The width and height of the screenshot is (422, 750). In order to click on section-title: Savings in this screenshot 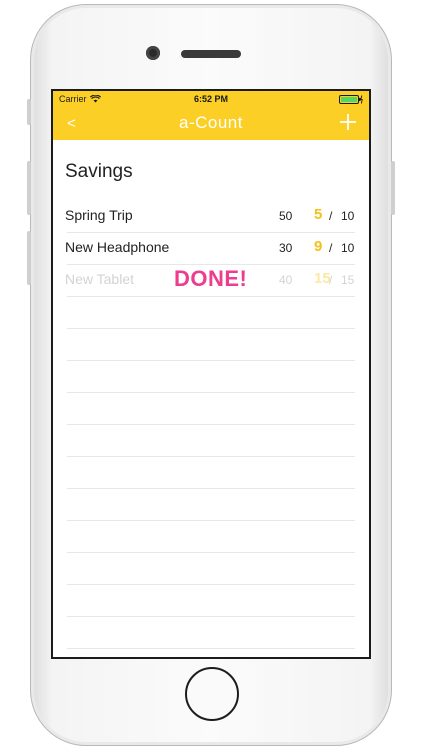, I will do `click(99, 171)`.